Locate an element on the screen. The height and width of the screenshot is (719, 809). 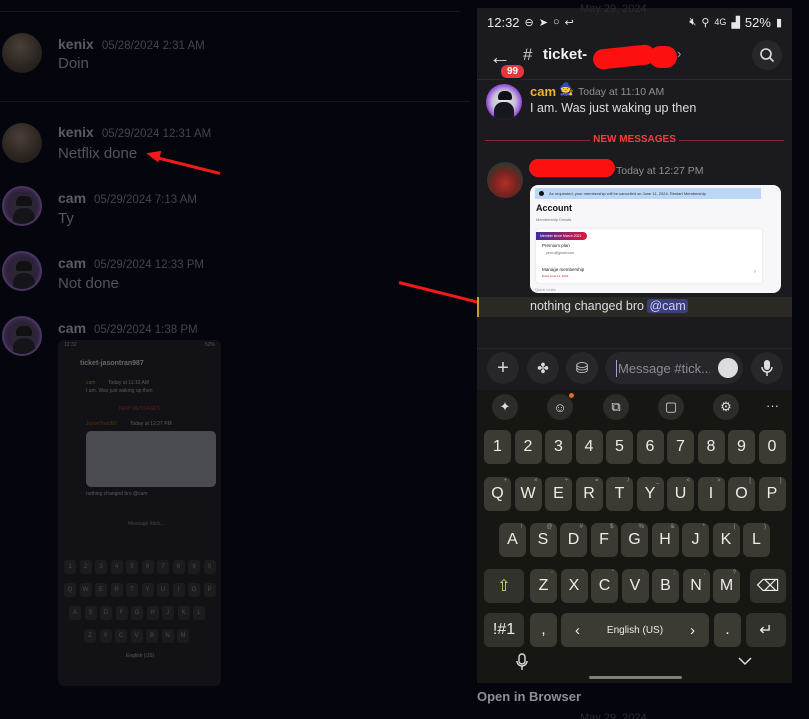
enter-key: ↵ is located at coordinates (766, 630).